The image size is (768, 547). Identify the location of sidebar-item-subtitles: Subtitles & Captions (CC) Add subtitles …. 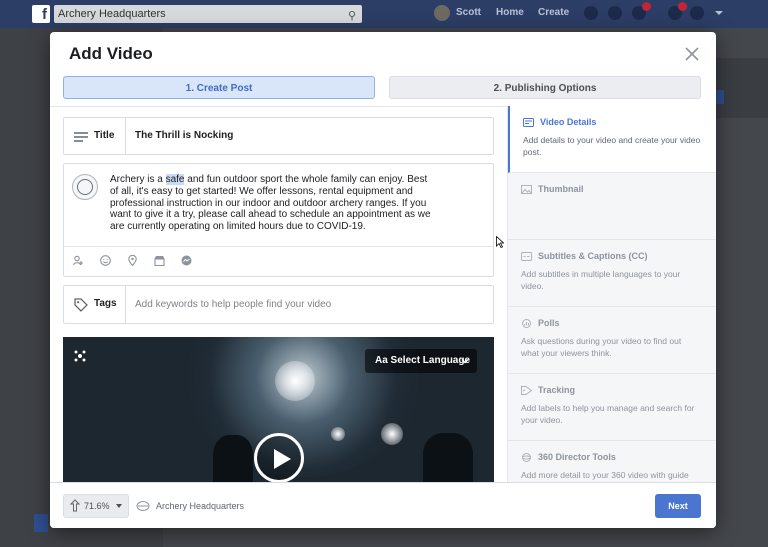
(612, 273).